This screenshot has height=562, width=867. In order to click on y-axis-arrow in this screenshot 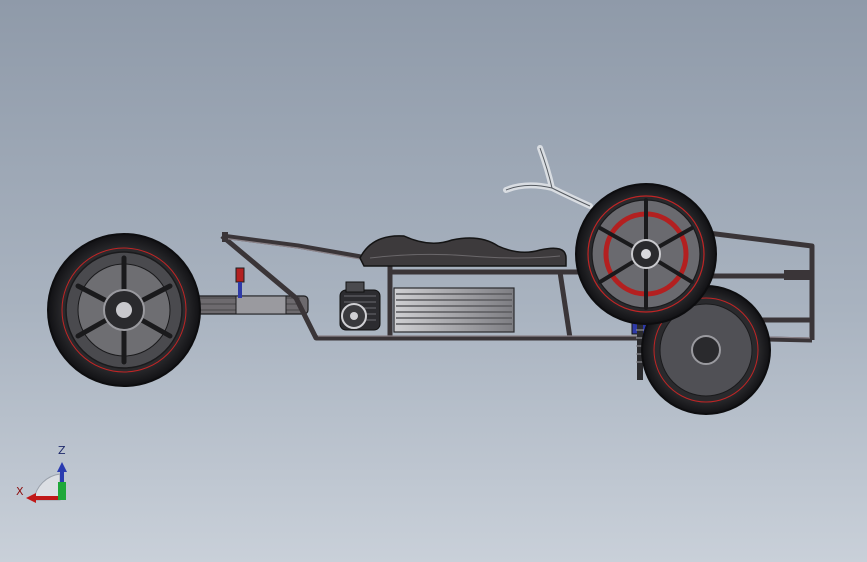, I will do `click(62, 491)`.